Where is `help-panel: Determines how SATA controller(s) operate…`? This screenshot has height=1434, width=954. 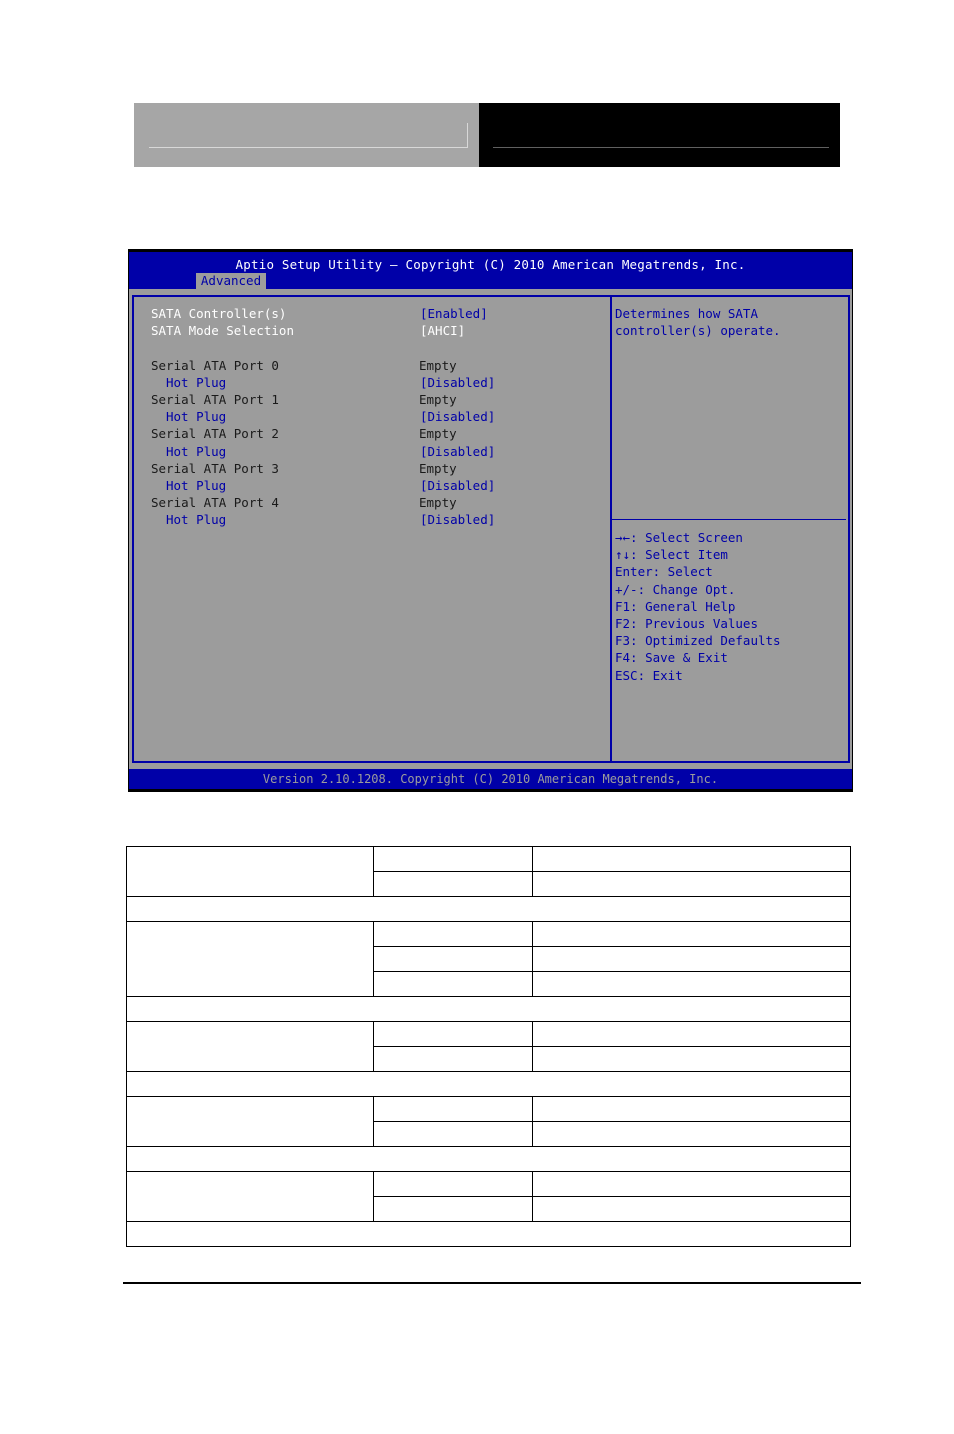
help-panel: Determines how SATA controller(s) operate… is located at coordinates (730, 529).